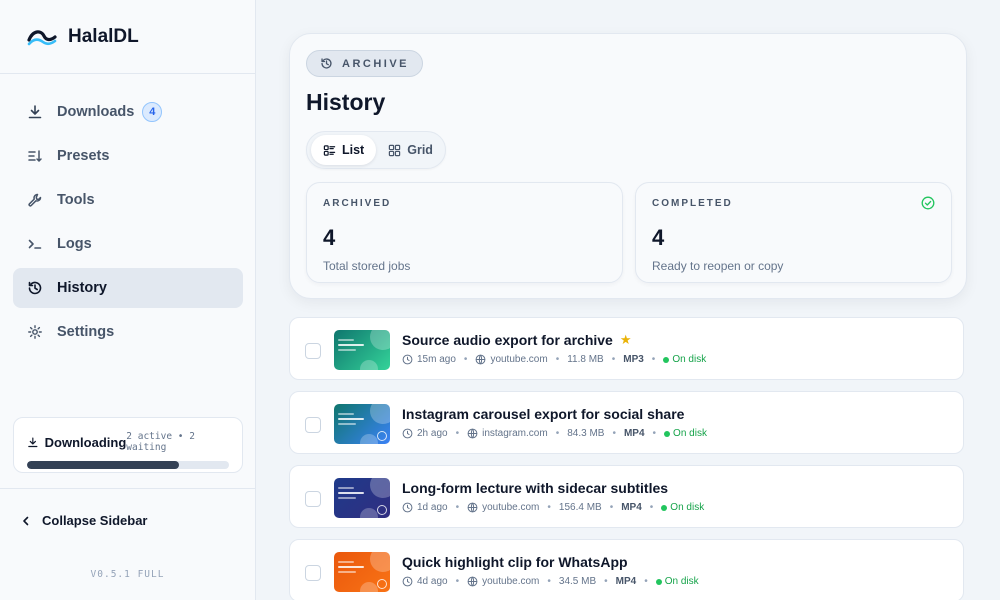  Describe the element at coordinates (580, 507) in the screenshot. I see `job-size: 156.4 MB` at that location.